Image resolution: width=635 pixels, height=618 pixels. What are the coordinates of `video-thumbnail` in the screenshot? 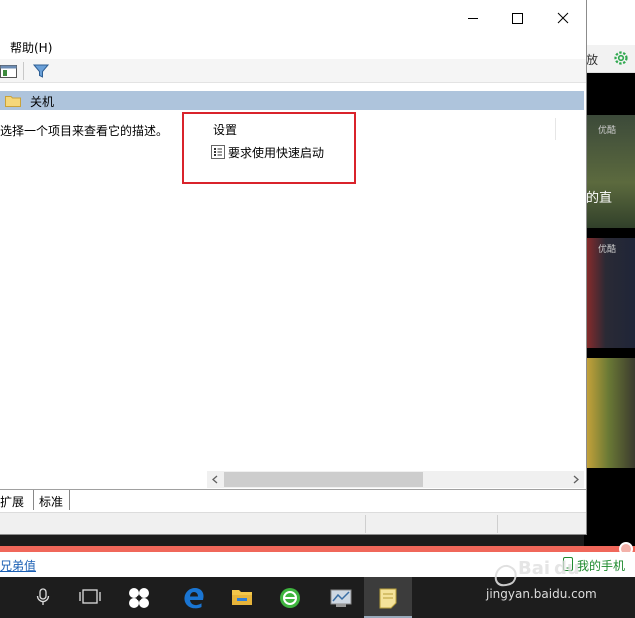 It's located at (610, 413).